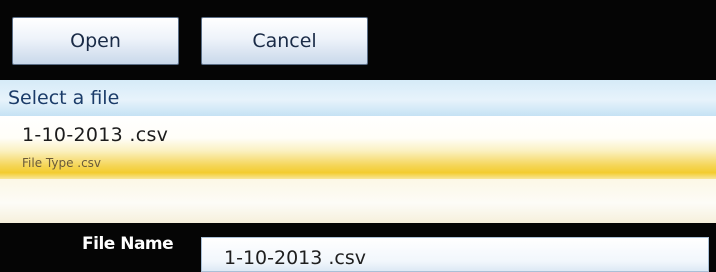  I want to click on file-item-name: 1-10-2013 .csv, so click(95, 135).